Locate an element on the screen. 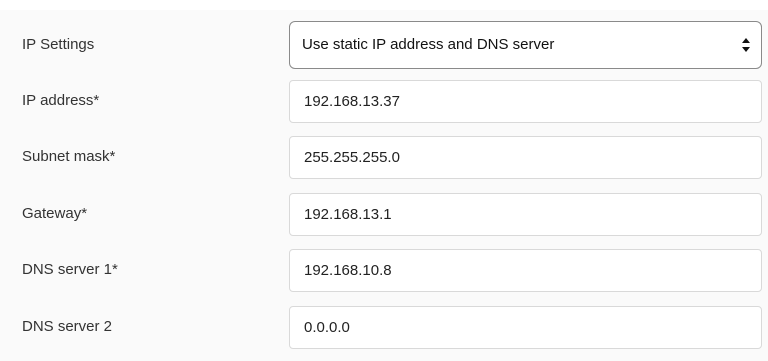  ip-settings-select: Use static IP address and DNS server is located at coordinates (525, 45).